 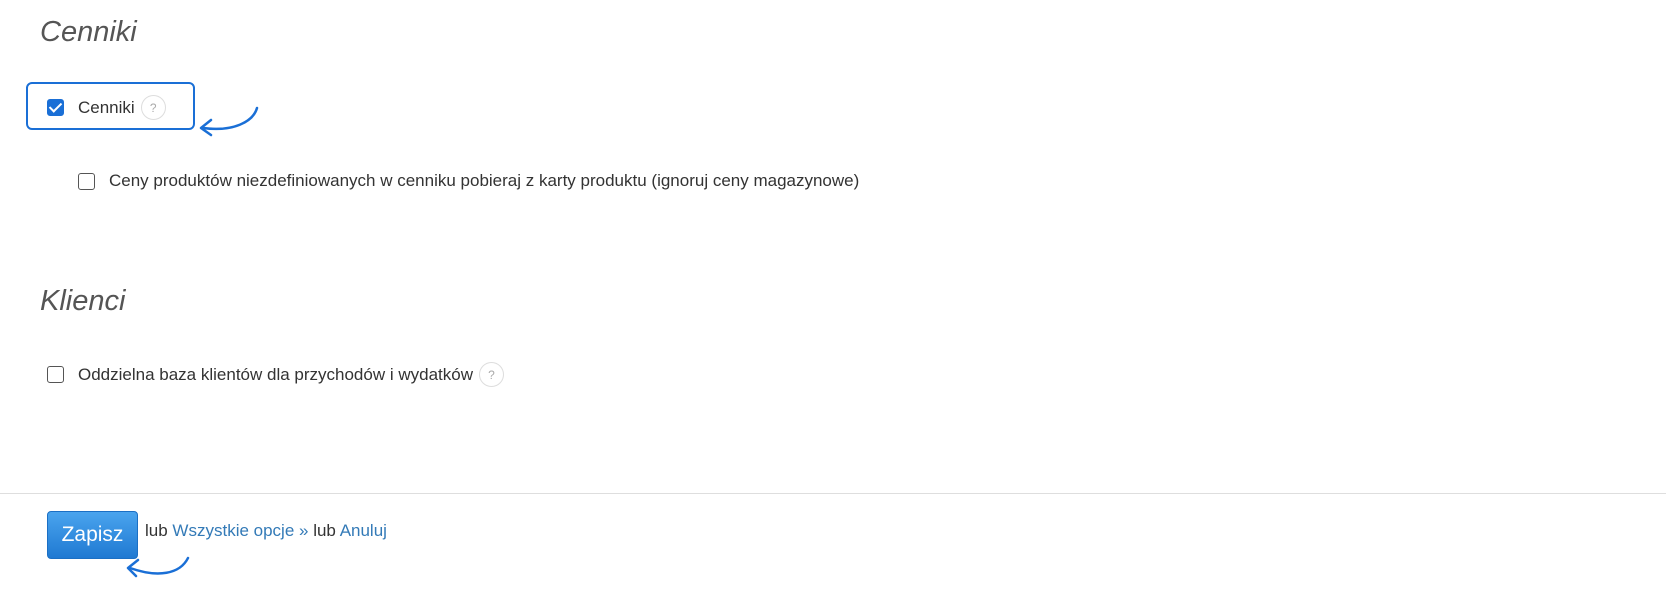 I want to click on cenniki-checkbox-row: Cenniki ?, so click(x=106, y=107).